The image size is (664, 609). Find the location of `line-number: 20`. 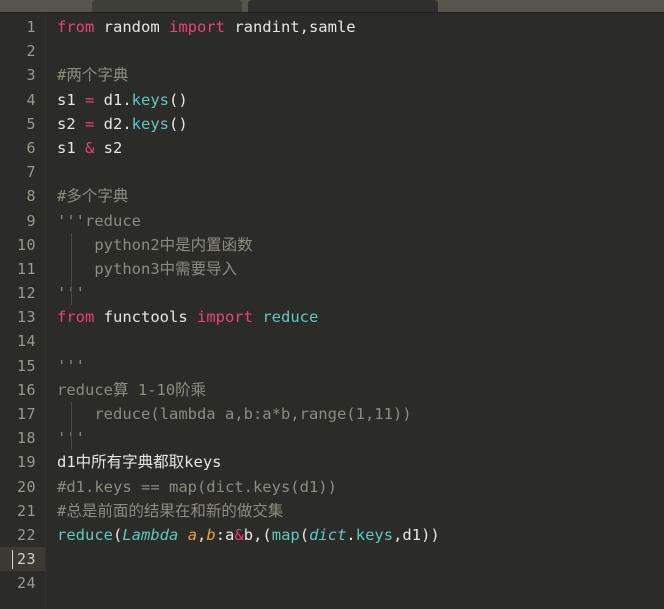

line-number: 20 is located at coordinates (26, 486).